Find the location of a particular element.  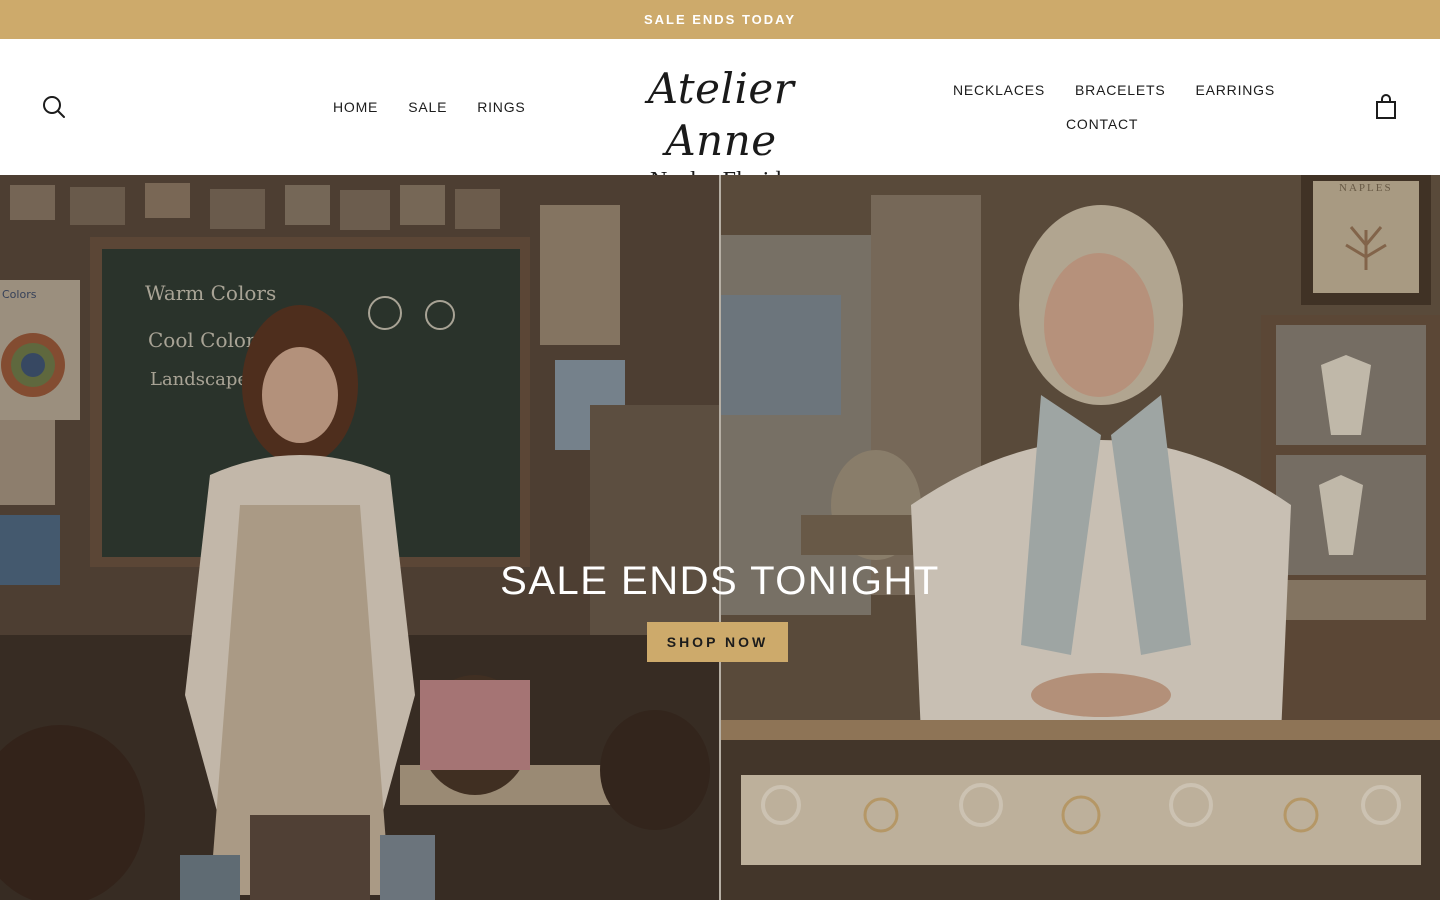

nav-necklaces: NECKLACES is located at coordinates (999, 90).